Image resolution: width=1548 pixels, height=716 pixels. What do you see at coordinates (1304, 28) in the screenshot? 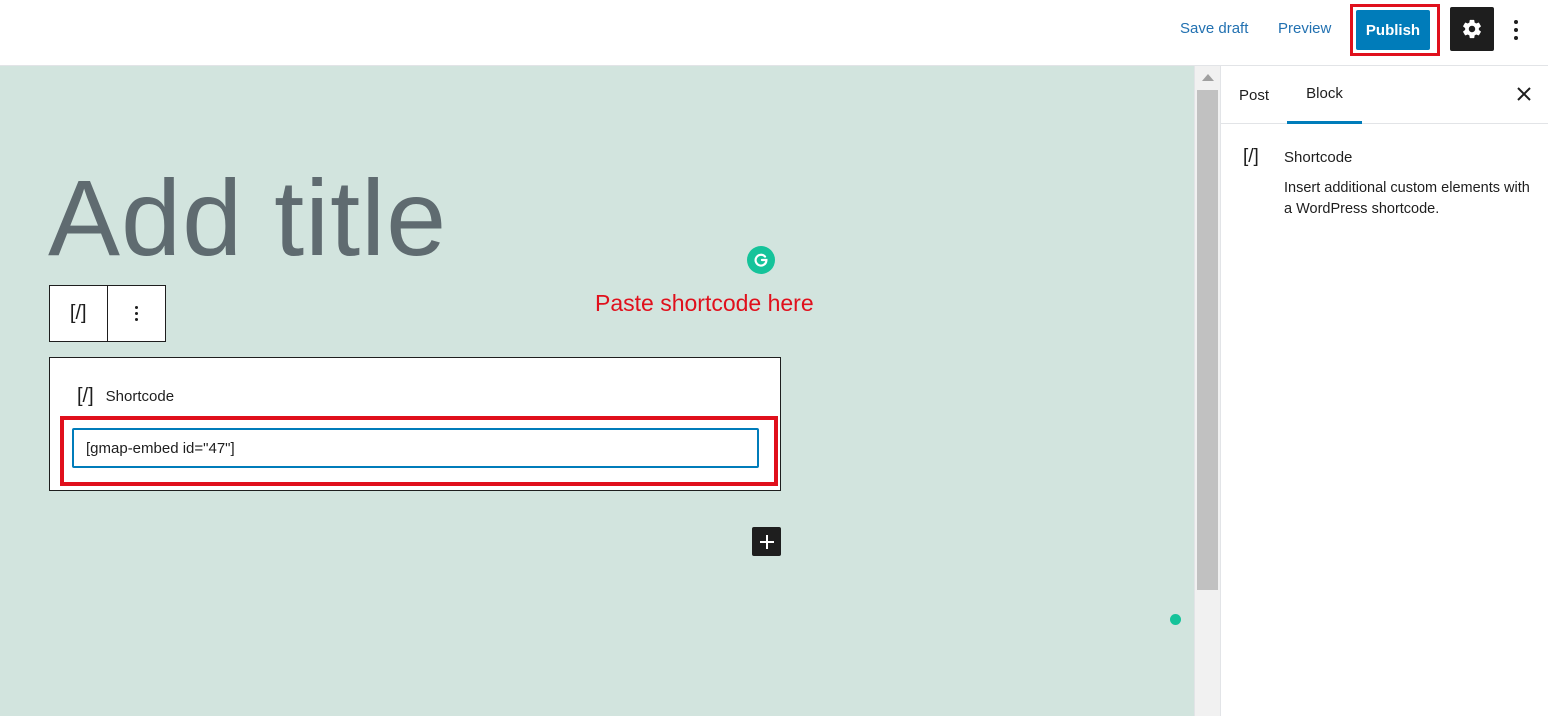
I see `preview-button: Preview` at bounding box center [1304, 28].